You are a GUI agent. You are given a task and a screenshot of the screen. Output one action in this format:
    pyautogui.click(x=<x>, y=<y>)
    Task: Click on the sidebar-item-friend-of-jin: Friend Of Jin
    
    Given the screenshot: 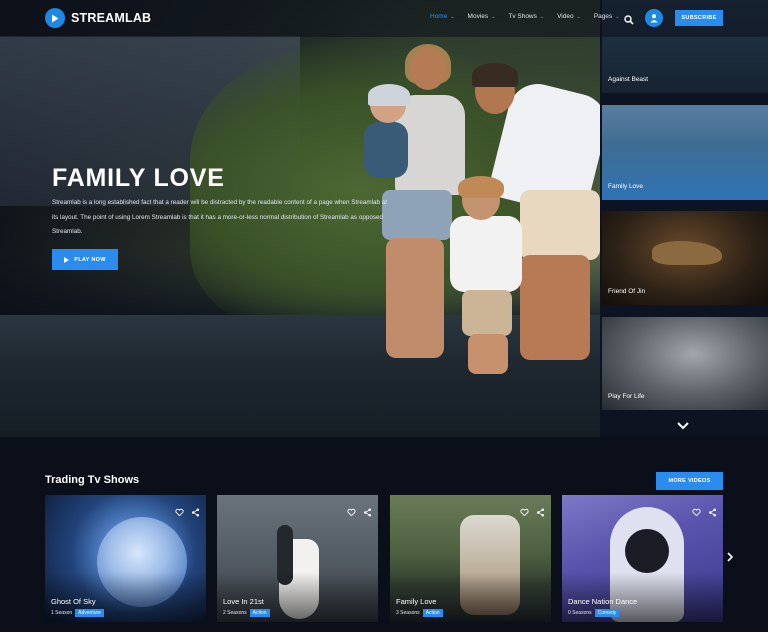 What is the action you would take?
    pyautogui.click(x=685, y=258)
    